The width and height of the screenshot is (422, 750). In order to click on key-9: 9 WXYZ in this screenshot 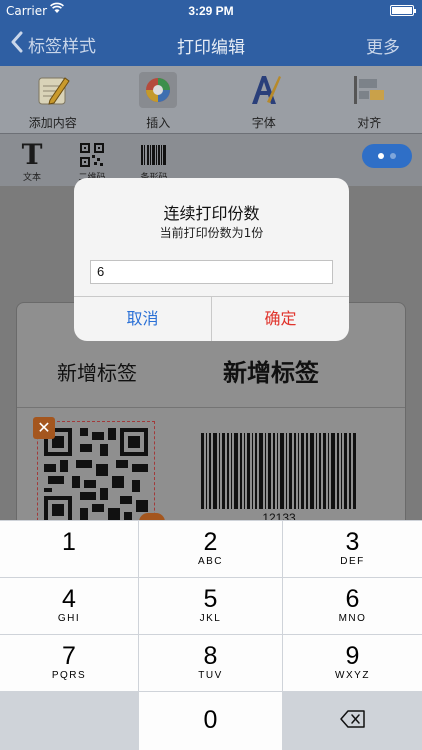, I will do `click(352, 663)`.